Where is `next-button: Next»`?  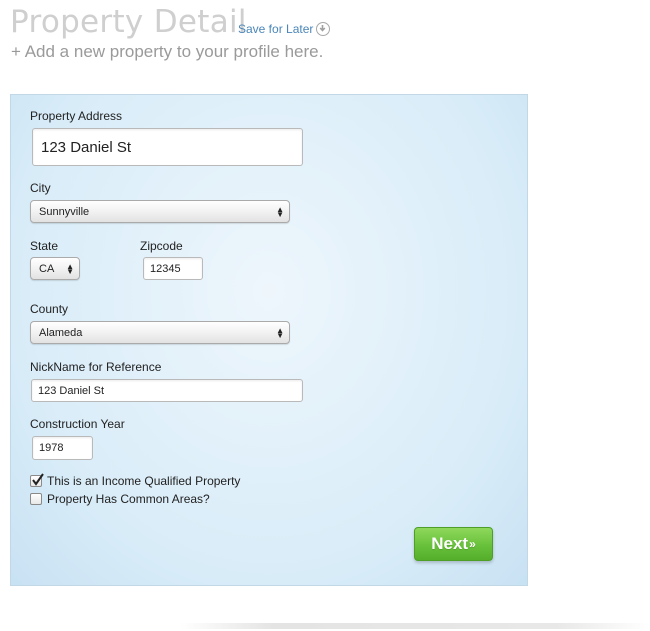
next-button: Next» is located at coordinates (453, 544).